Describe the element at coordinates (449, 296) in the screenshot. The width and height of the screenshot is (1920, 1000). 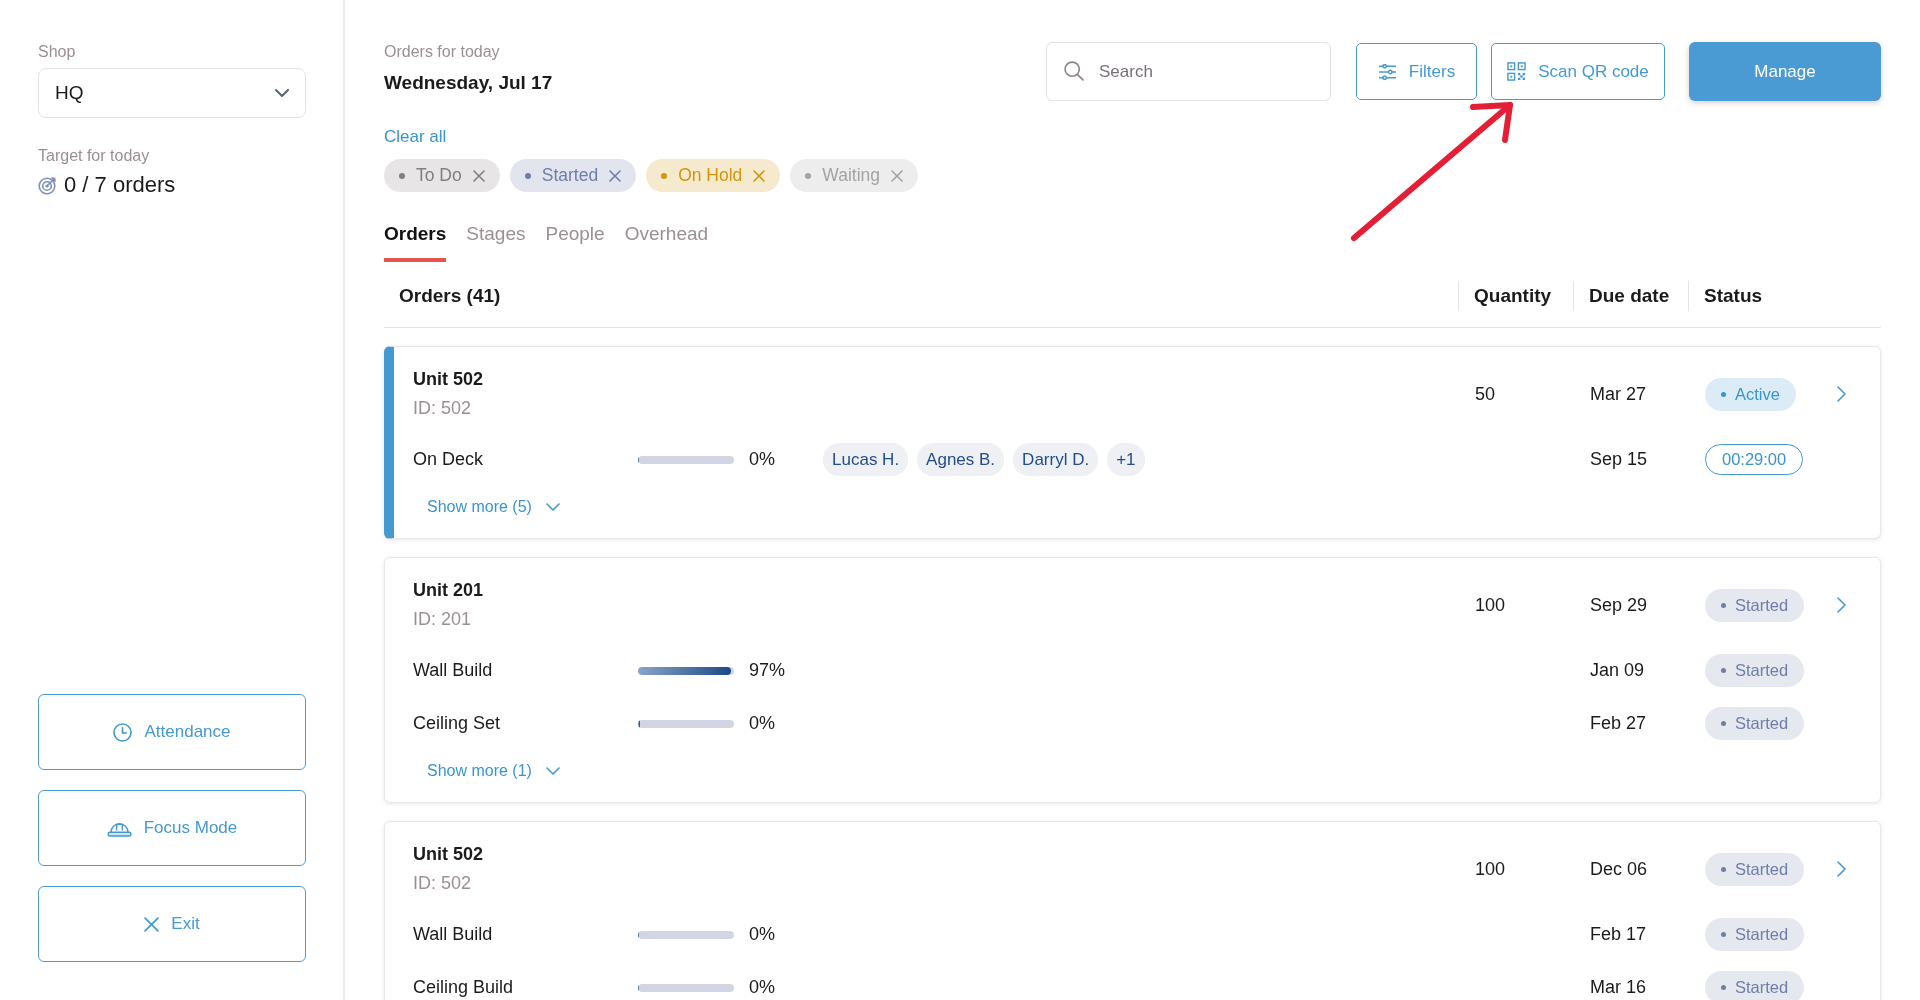
I see `column-header: Orders (41)` at that location.